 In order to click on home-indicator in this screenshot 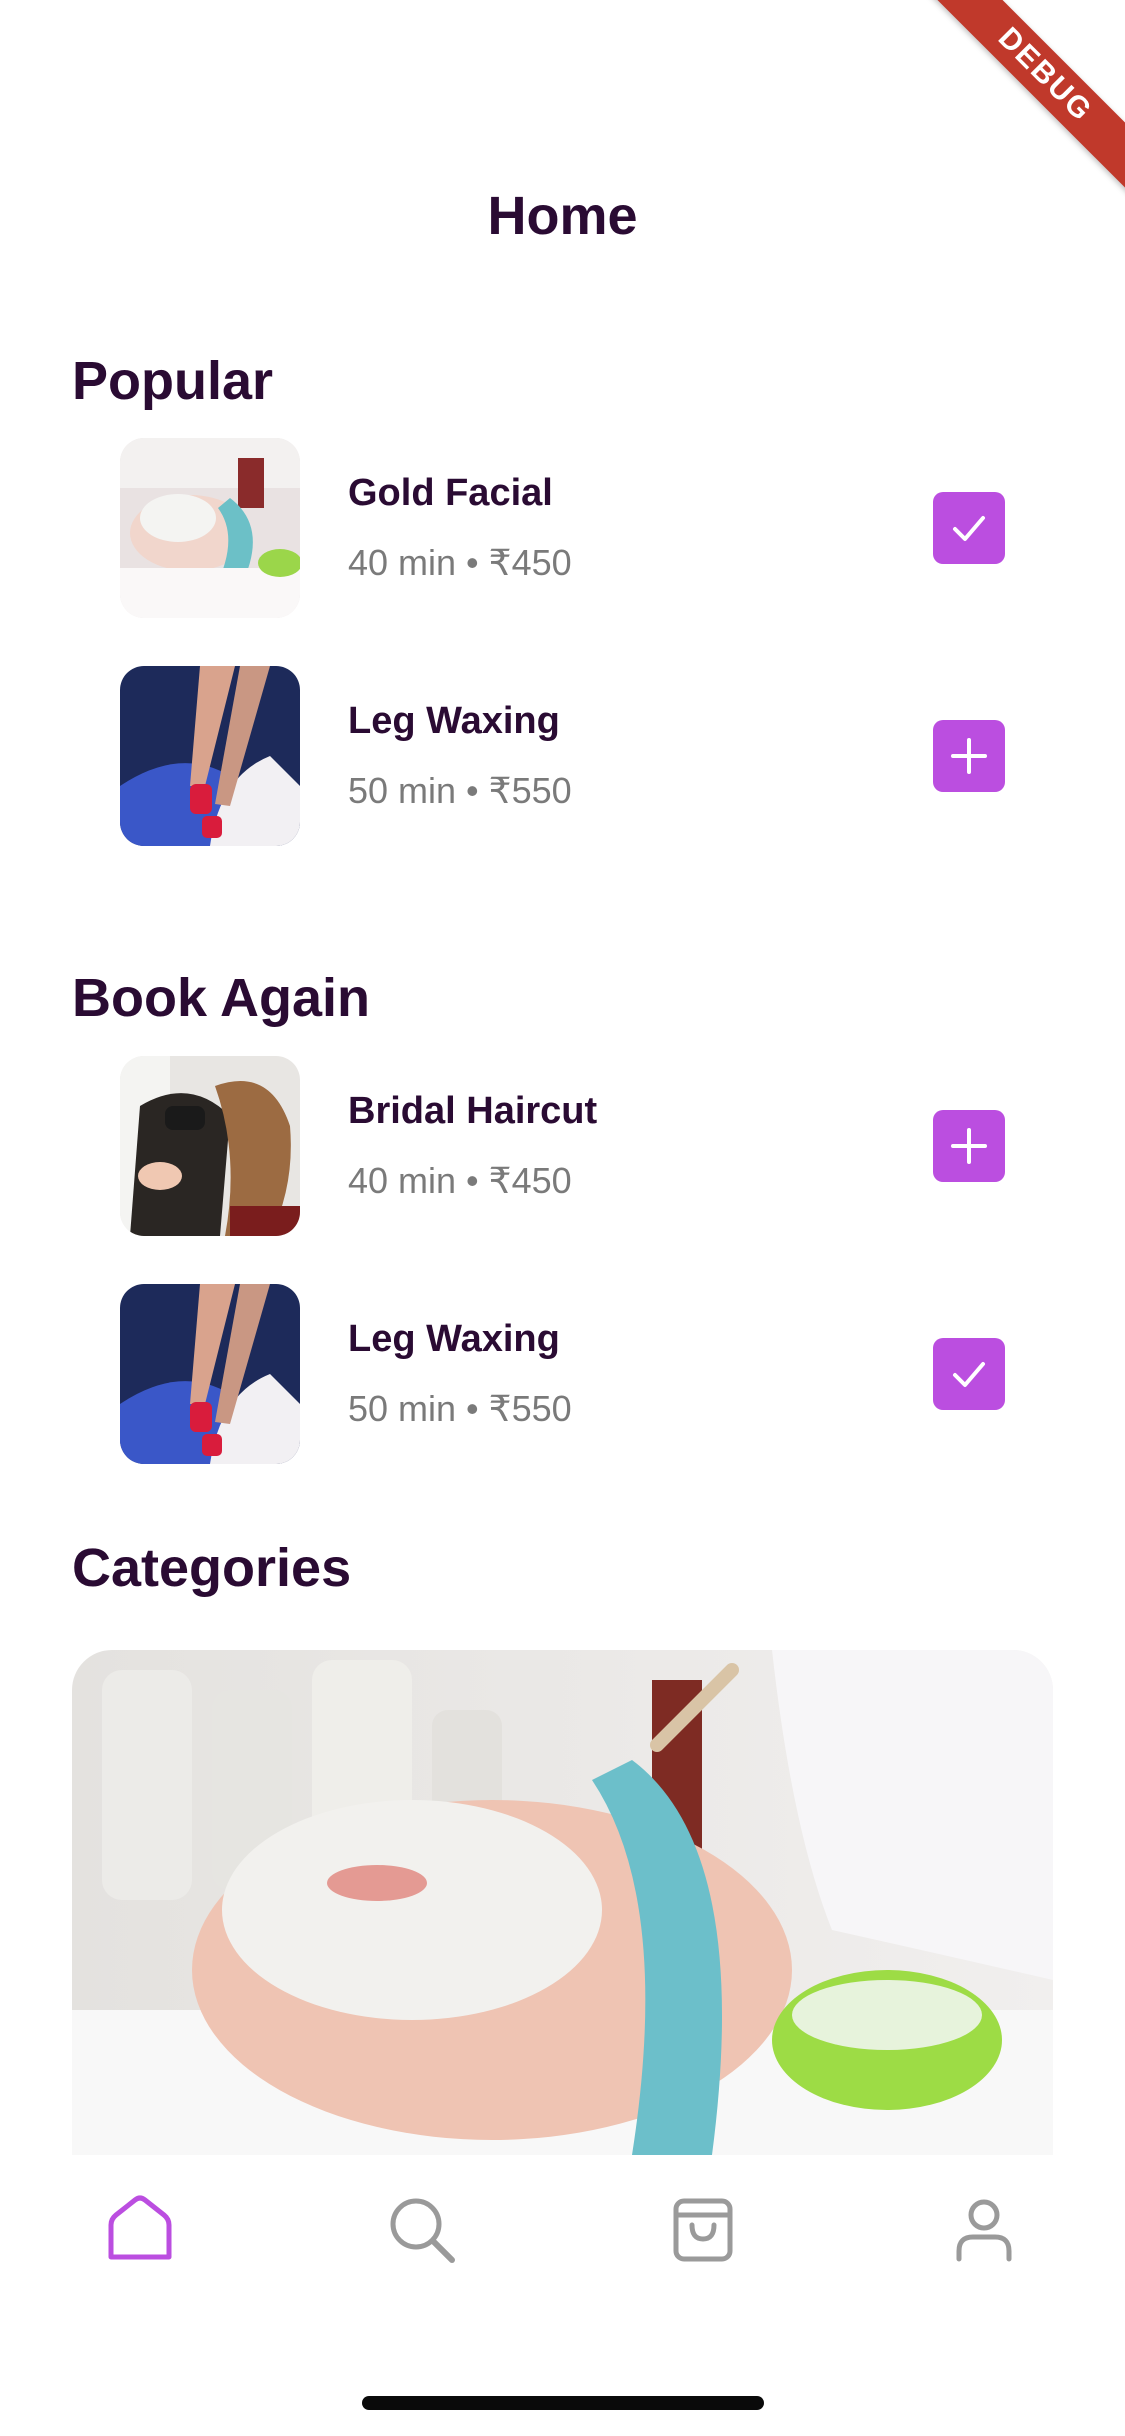, I will do `click(563, 2403)`.